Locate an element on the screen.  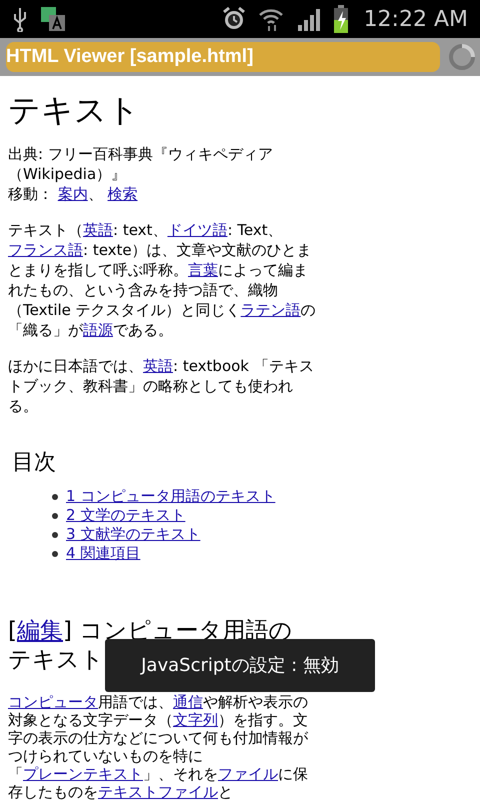
link: 案内 is located at coordinates (73, 194).